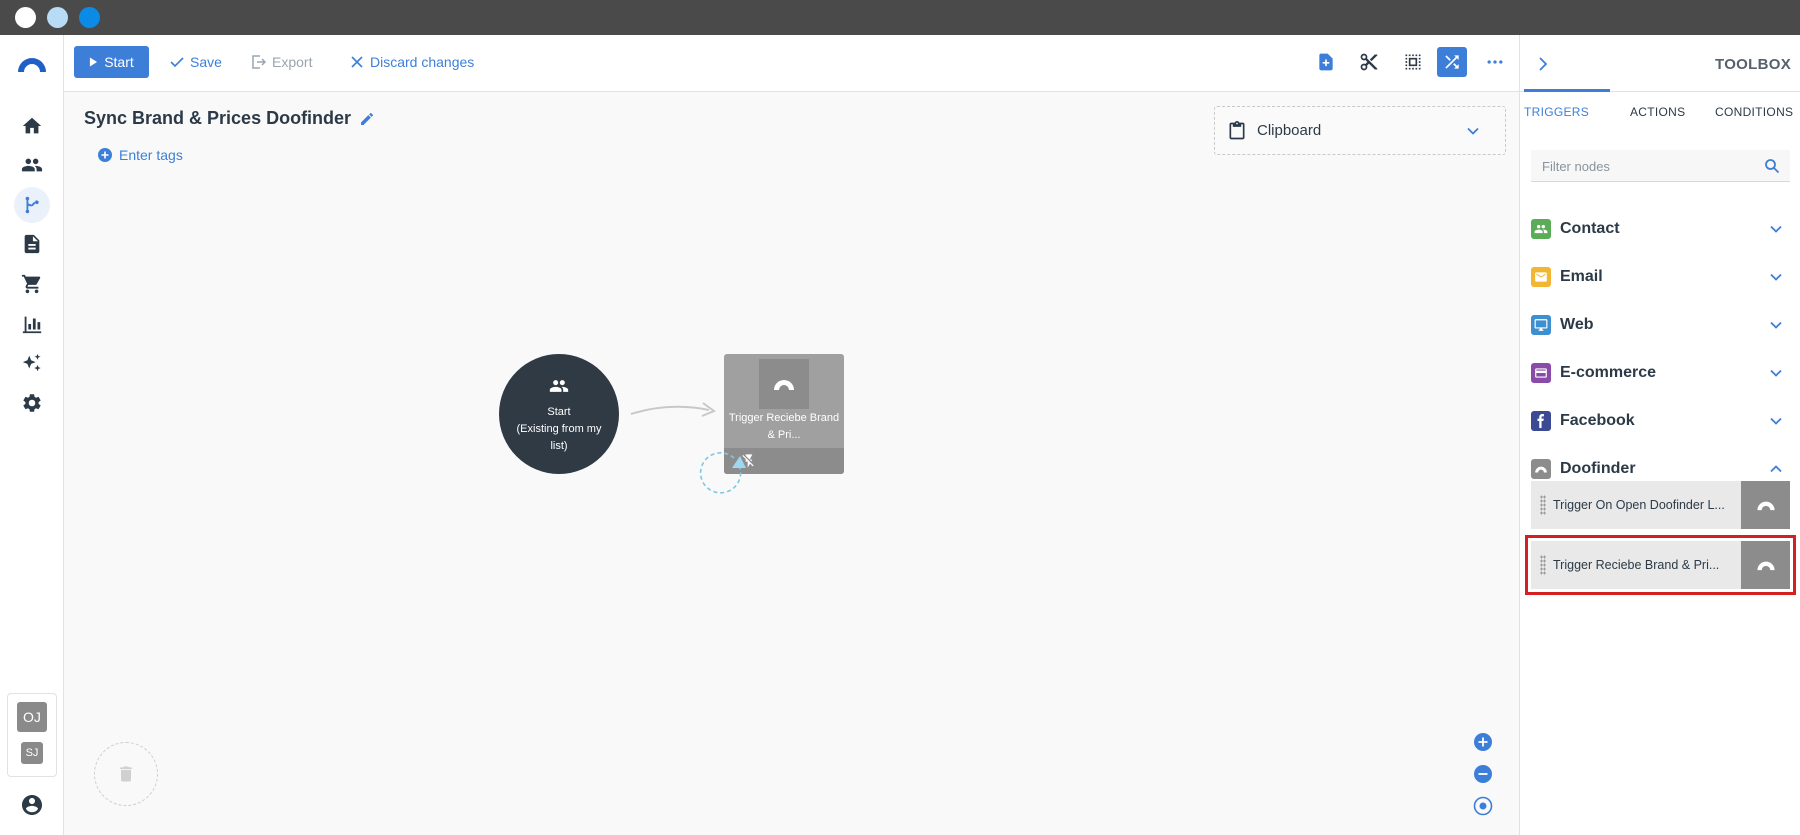  I want to click on home-icon, so click(32, 126).